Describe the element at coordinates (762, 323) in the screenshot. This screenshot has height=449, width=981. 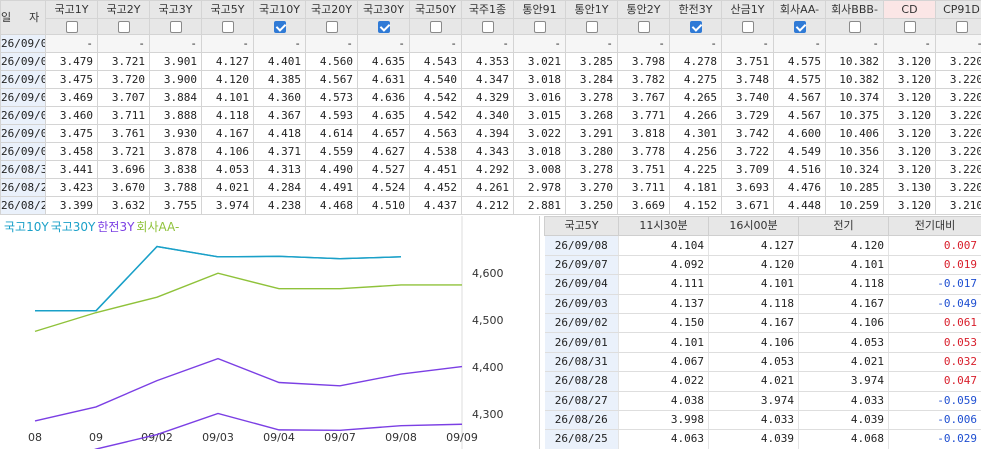
I see `table-row: 26/09/02 4.150 4.167 4.106 0.061` at that location.